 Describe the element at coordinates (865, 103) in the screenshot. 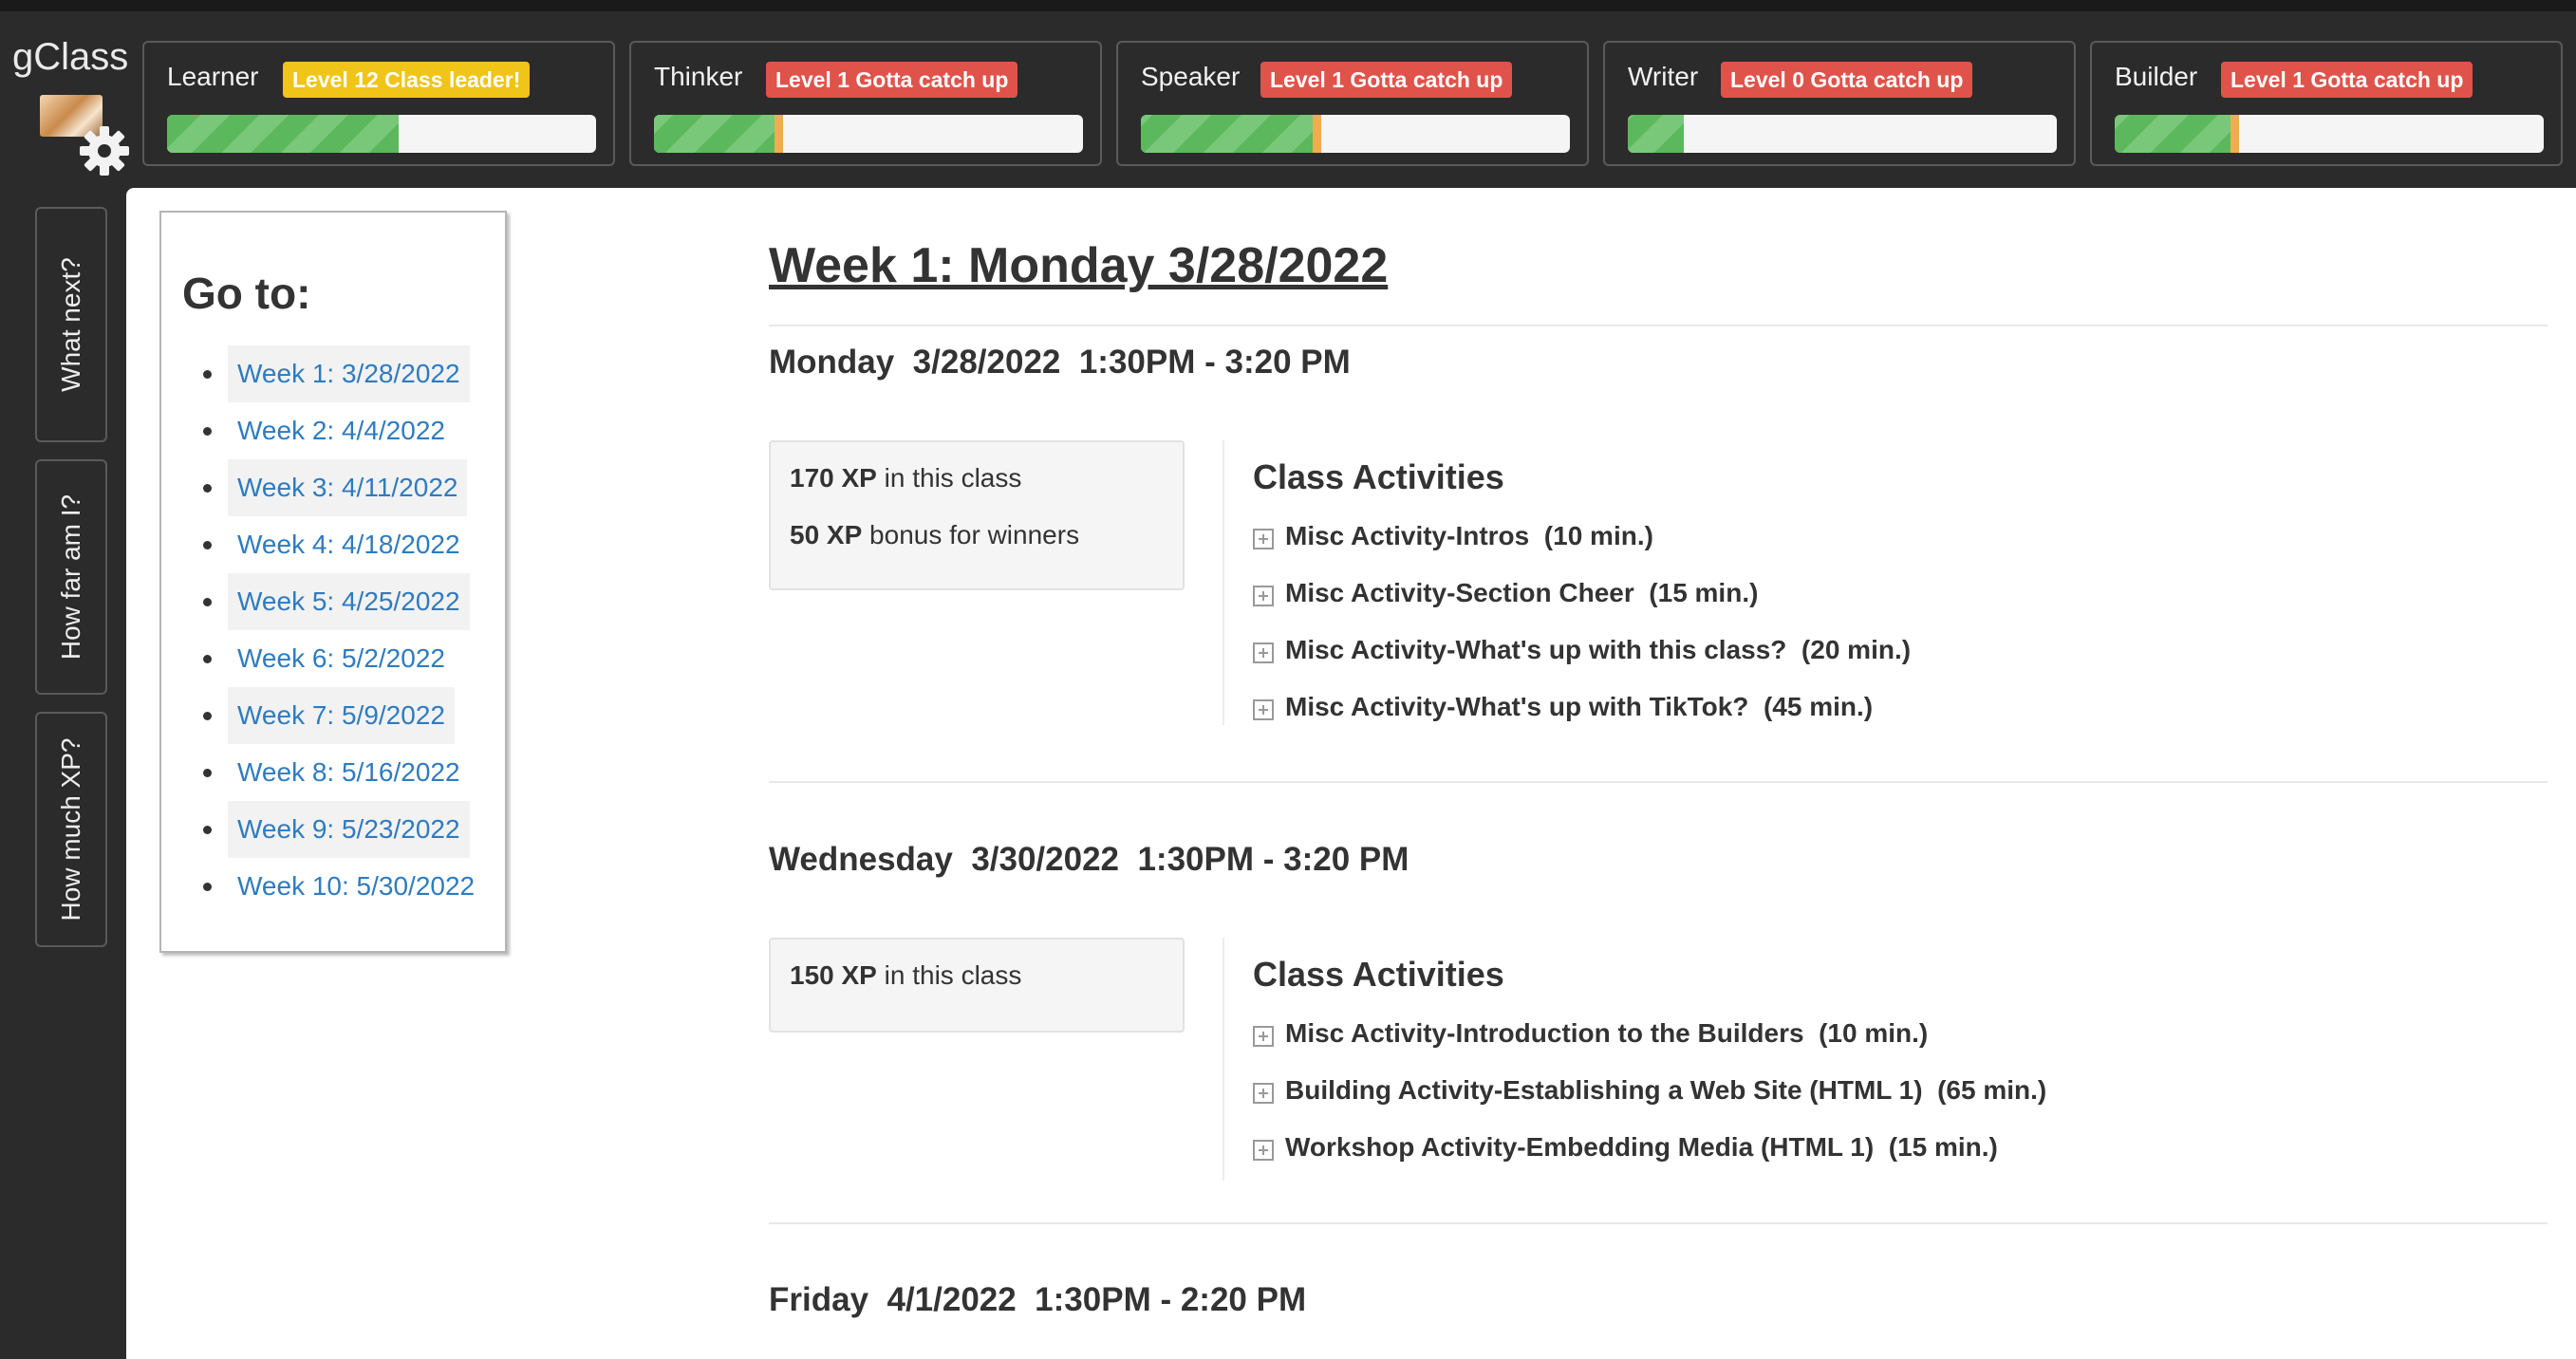

I see `skill-card-thinker: Thinker Level 1 Gotta catch up` at that location.